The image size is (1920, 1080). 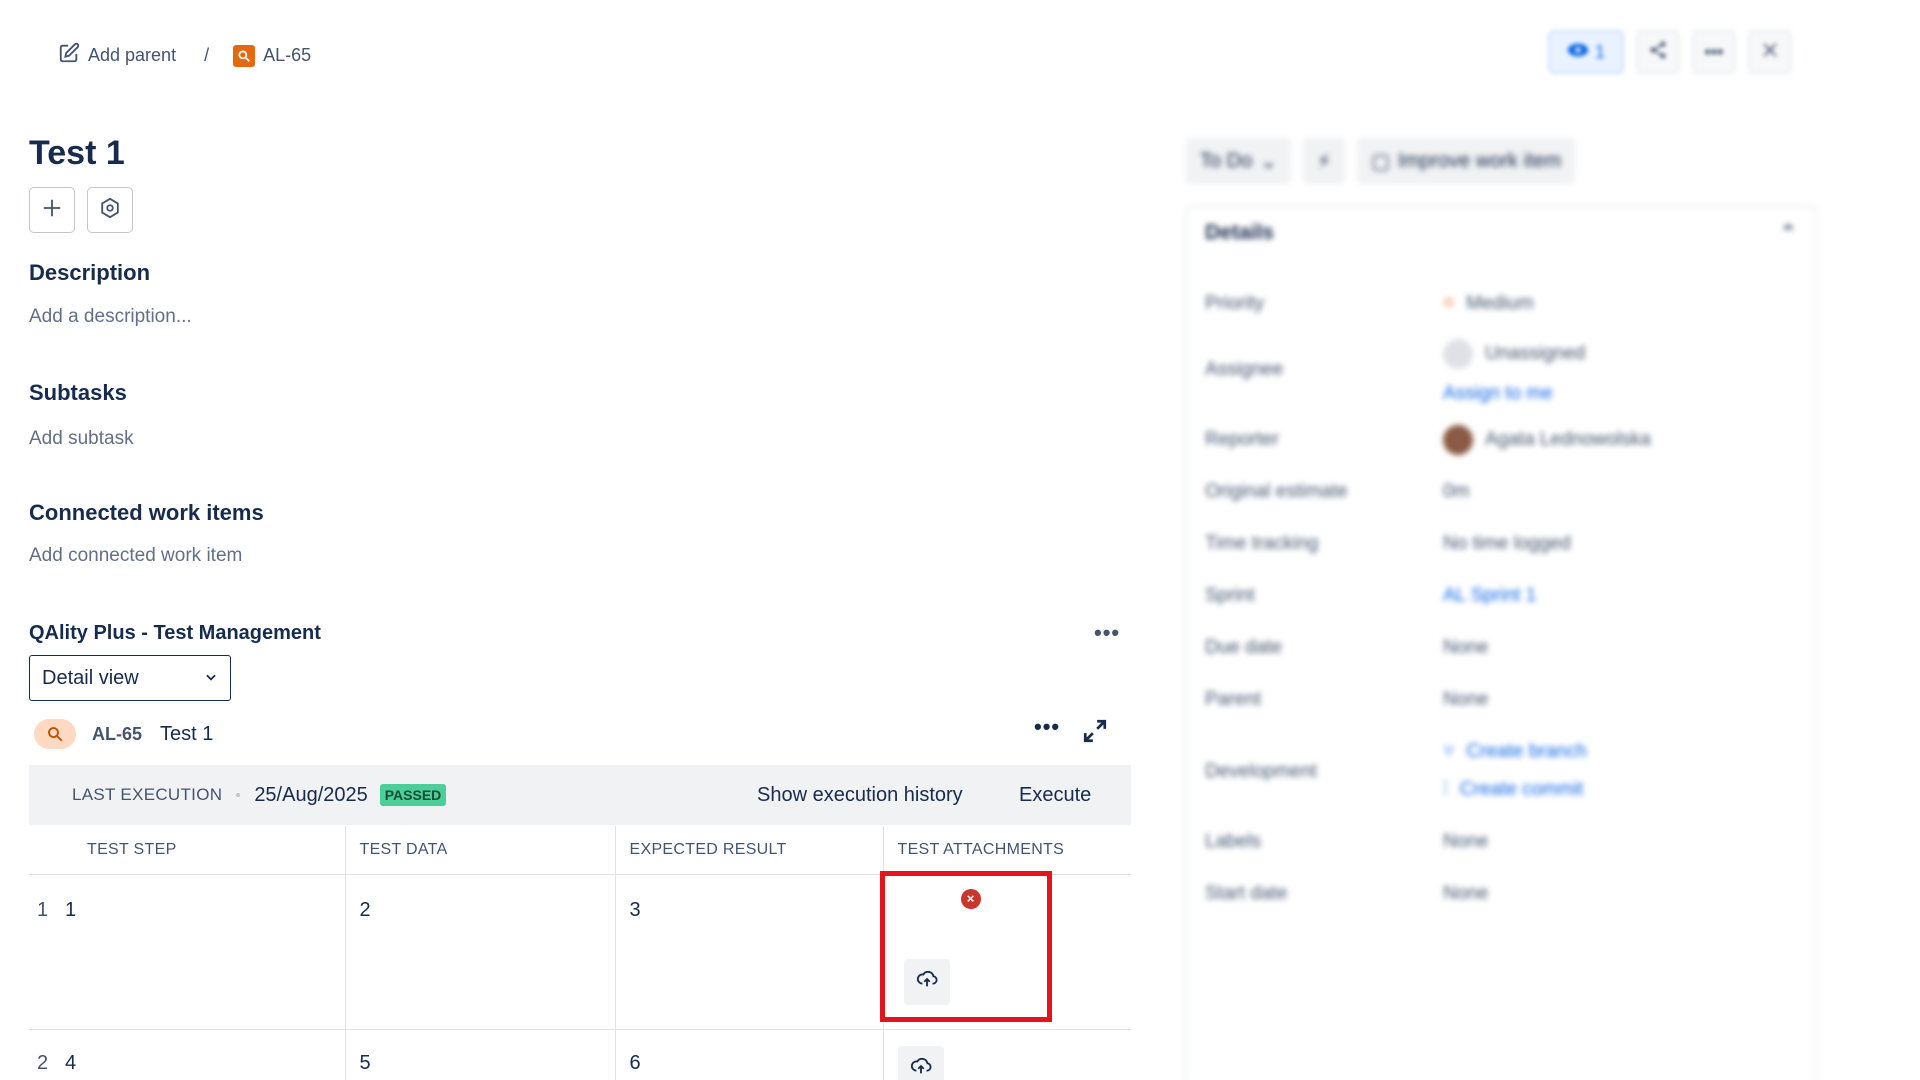 I want to click on eye-icon, so click(x=1578, y=52).